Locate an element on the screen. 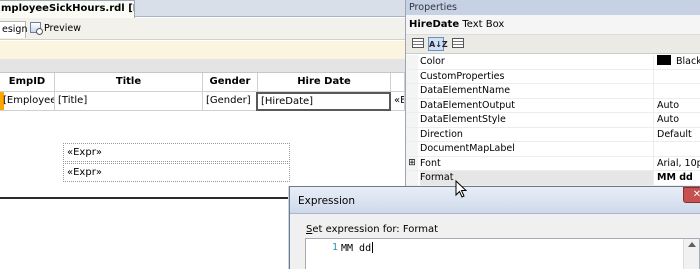 The image size is (700, 269). tab-preview: Preview is located at coordinates (56, 29).